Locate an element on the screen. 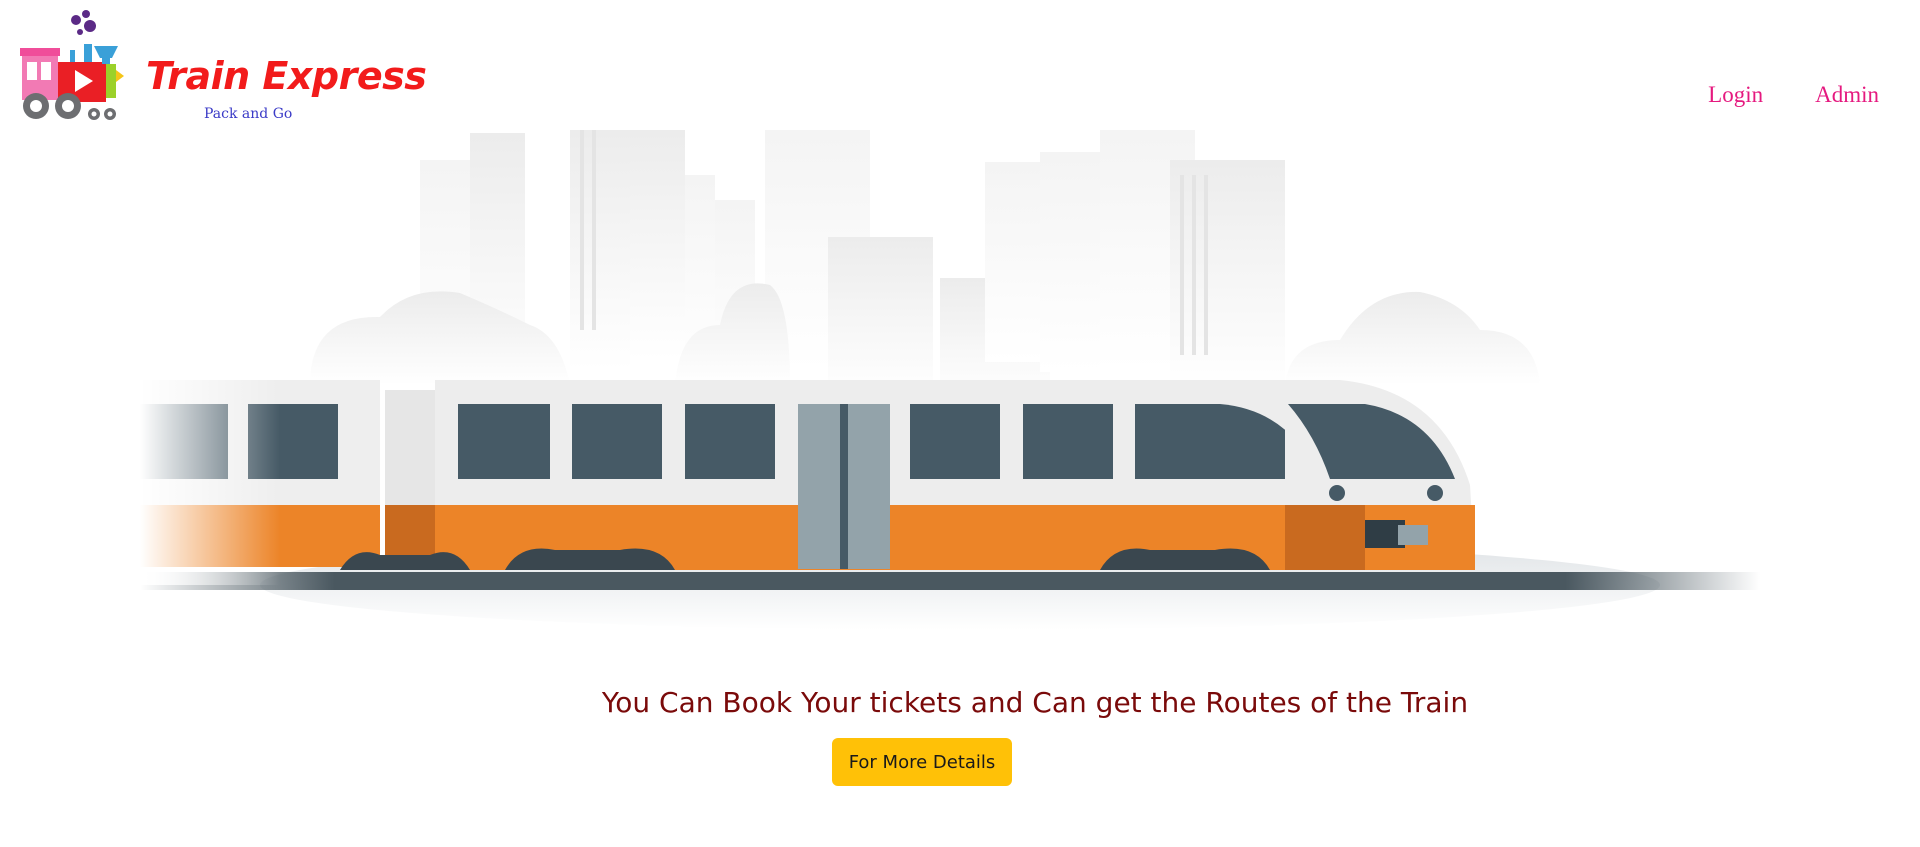  main-nav: Login Admin is located at coordinates (1793, 95).